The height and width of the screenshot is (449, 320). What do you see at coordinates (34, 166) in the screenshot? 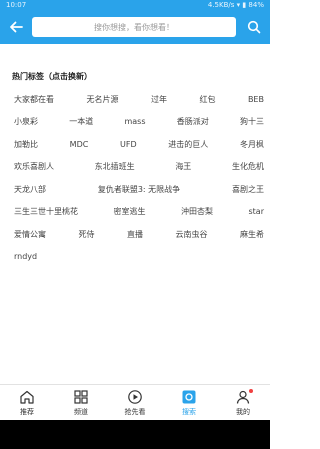
I see `tag-item: 欢乐喜剧人` at bounding box center [34, 166].